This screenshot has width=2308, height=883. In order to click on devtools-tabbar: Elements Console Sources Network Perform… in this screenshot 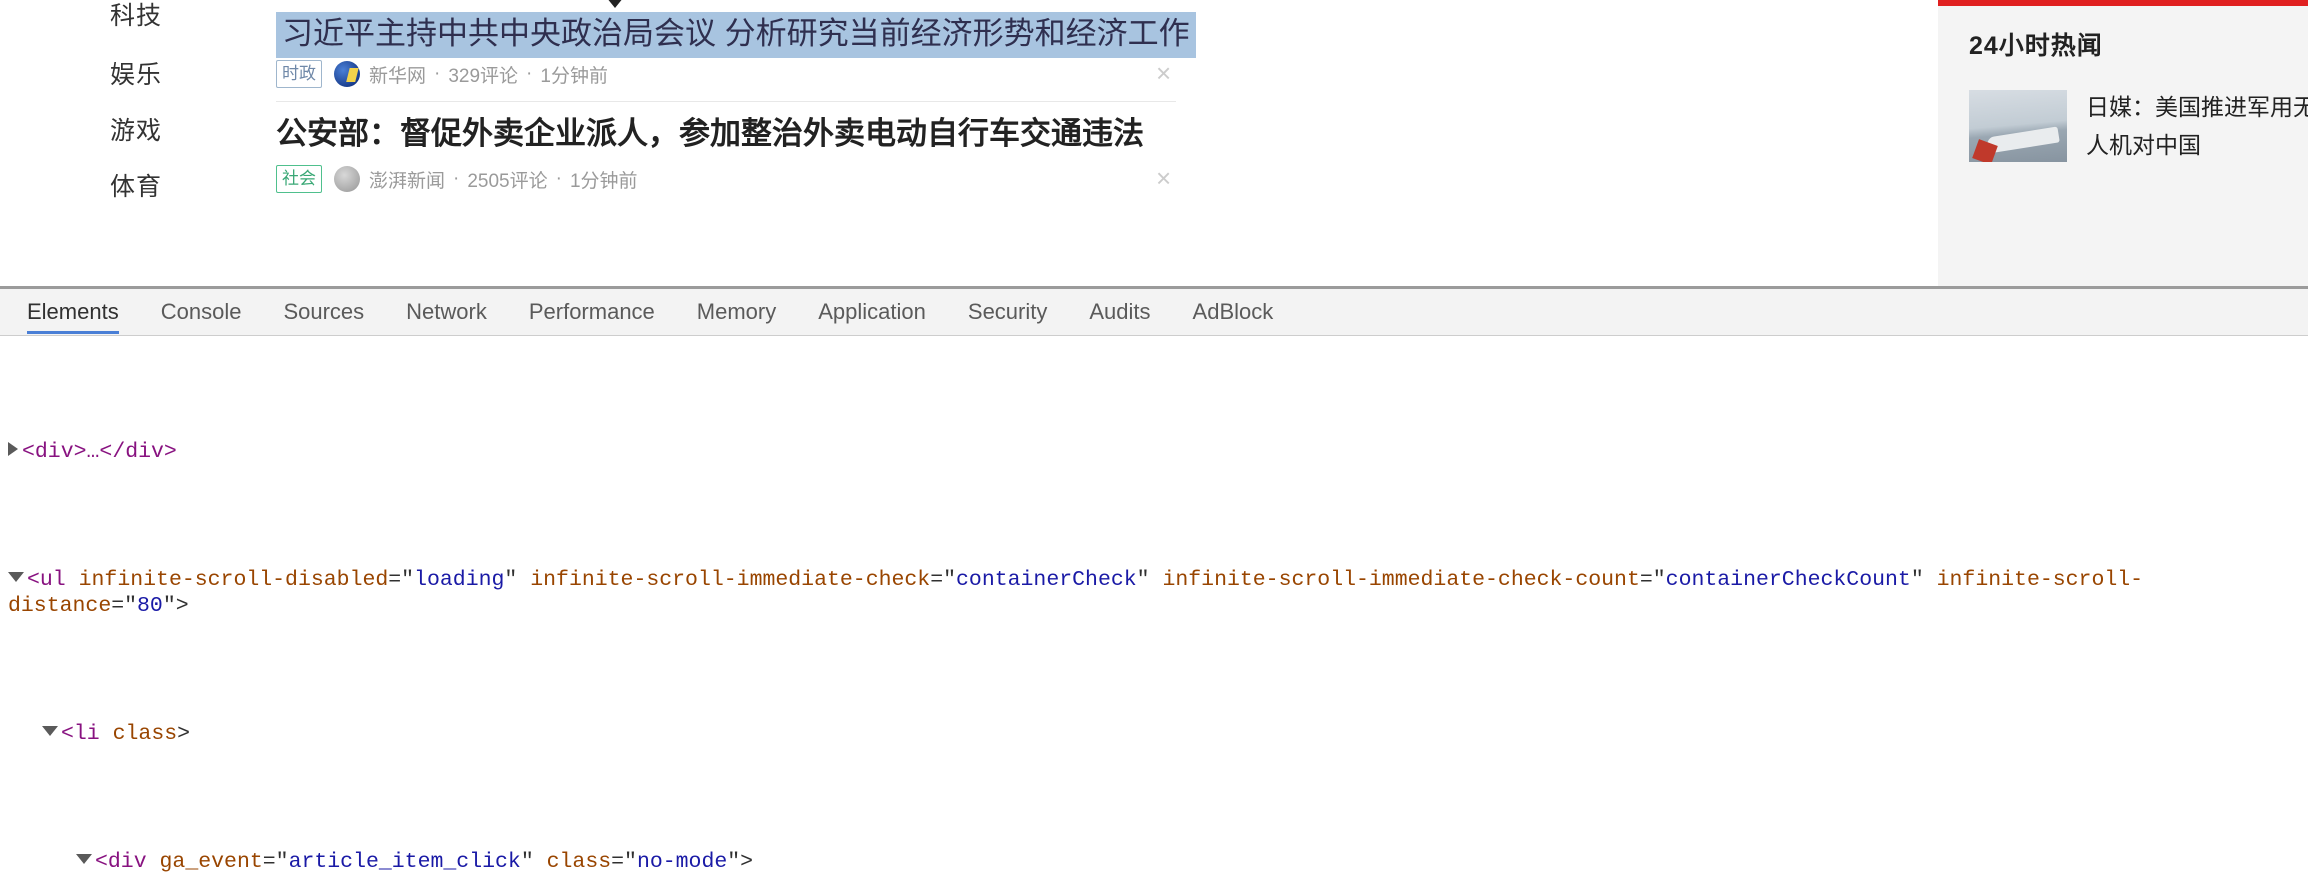, I will do `click(1154, 312)`.